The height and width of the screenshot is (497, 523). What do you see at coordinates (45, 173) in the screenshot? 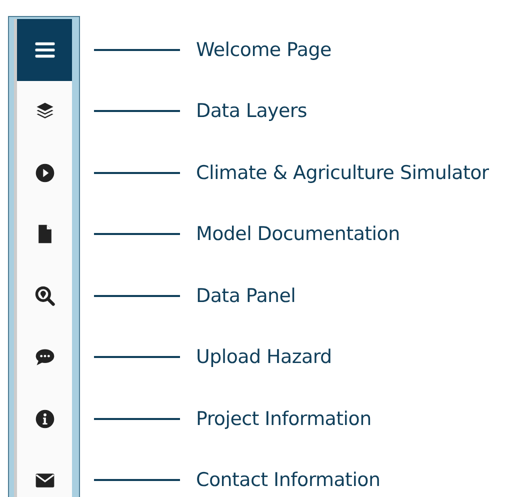
I see `play-icon` at bounding box center [45, 173].